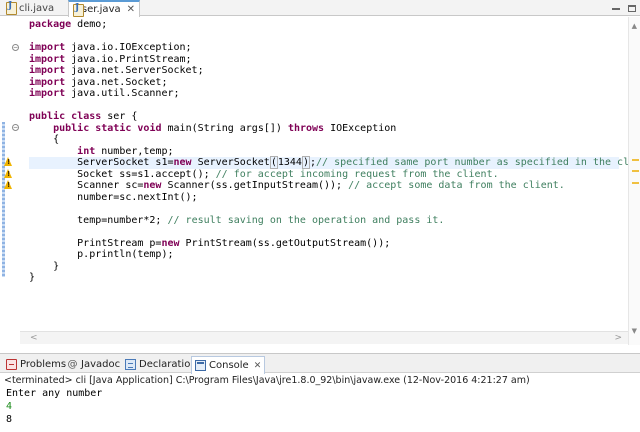 This screenshot has width=640, height=432. I want to click on tab-declaration: Declaration, so click(161, 364).